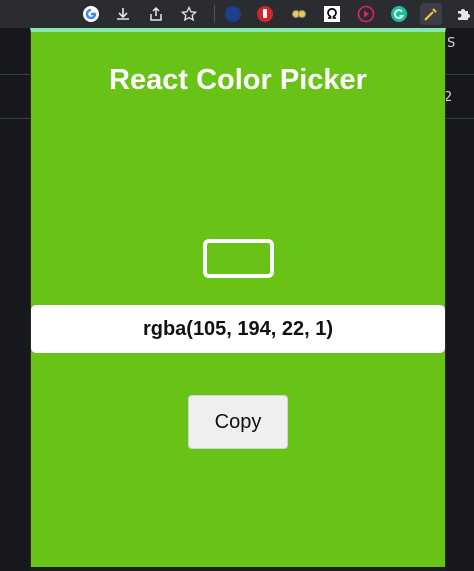  I want to click on puzzle-icon, so click(463, 14).